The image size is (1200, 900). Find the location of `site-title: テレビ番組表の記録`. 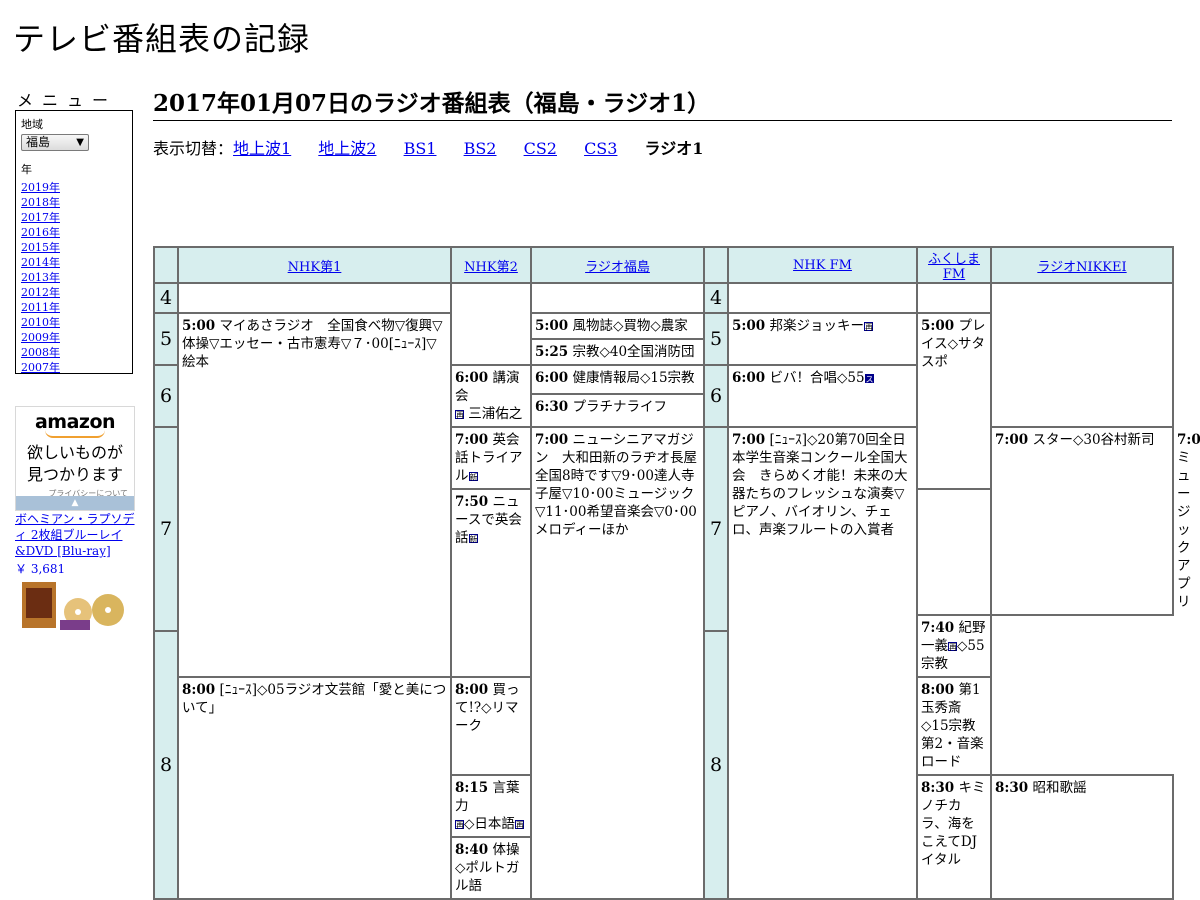

site-title: テレビ番組表の記録 is located at coordinates (162, 39).